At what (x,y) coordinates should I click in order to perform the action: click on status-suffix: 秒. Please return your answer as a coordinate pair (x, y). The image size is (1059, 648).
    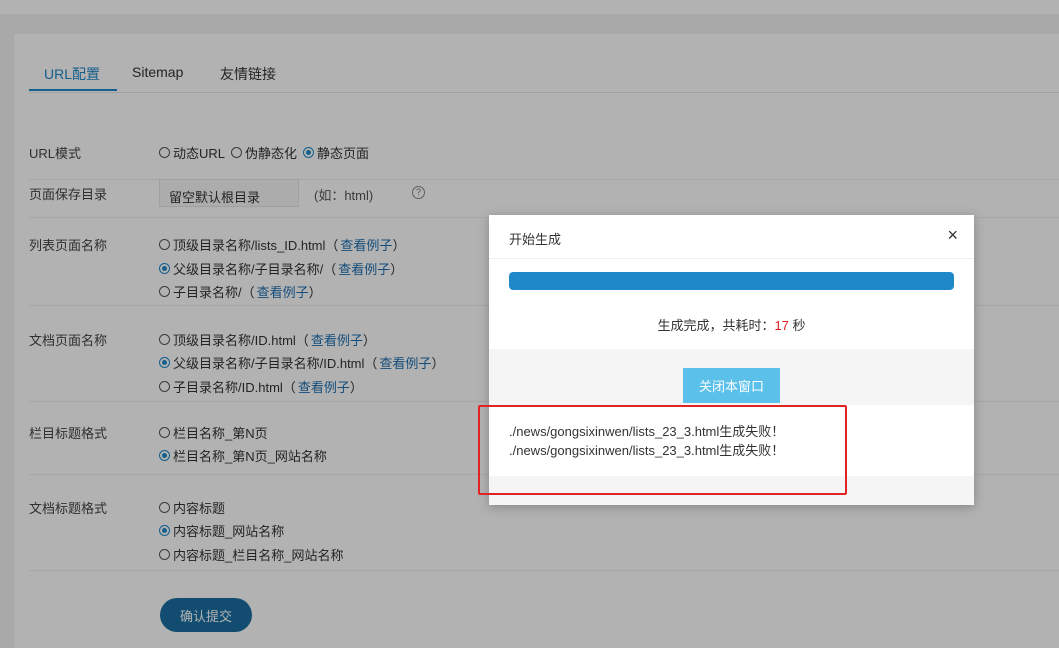
    Looking at the image, I should click on (797, 325).